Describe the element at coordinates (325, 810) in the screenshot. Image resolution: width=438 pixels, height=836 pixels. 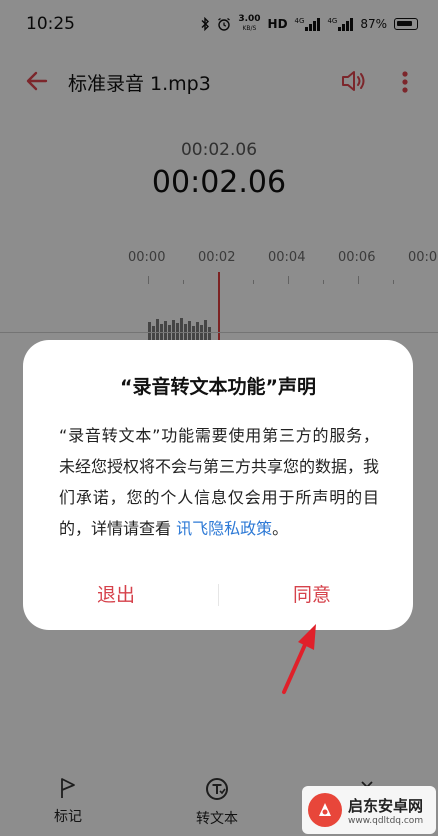
I see `watermark-logo-icon` at that location.